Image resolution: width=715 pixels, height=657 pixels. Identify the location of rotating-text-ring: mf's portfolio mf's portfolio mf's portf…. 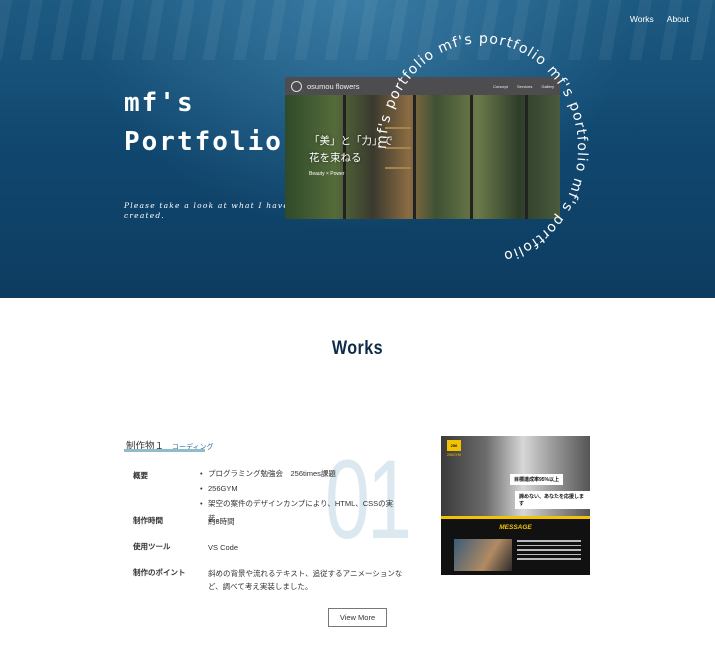
(482, 149).